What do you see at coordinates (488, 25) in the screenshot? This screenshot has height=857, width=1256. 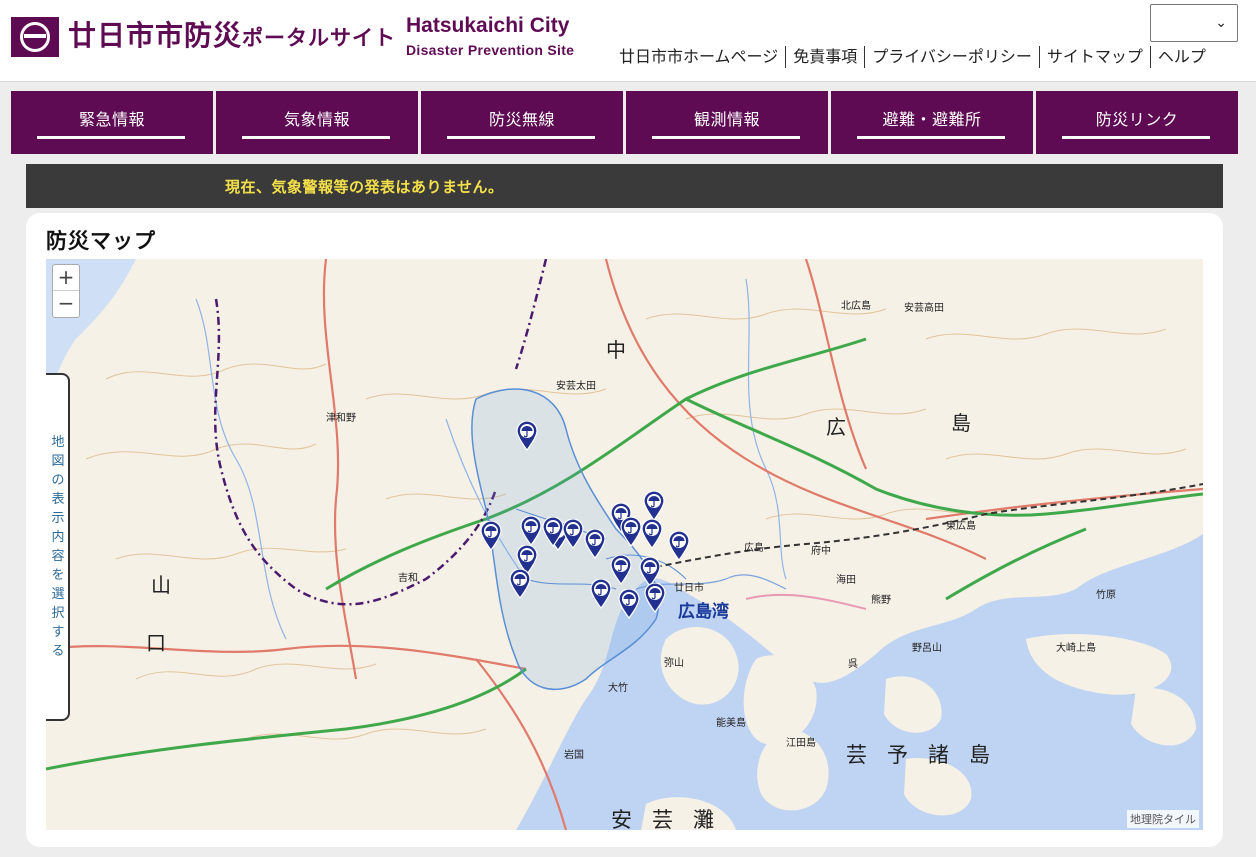 I see `site-title-en-main: Hatsukaichi City` at bounding box center [488, 25].